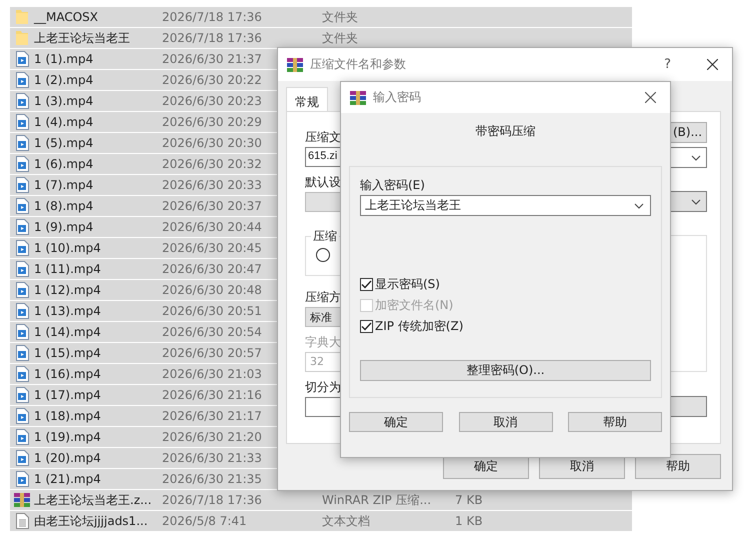 This screenshot has height=544, width=752. Describe the element at coordinates (419, 326) in the screenshot. I see `checkbox-label: ZIP 传统加密(Z)` at that location.